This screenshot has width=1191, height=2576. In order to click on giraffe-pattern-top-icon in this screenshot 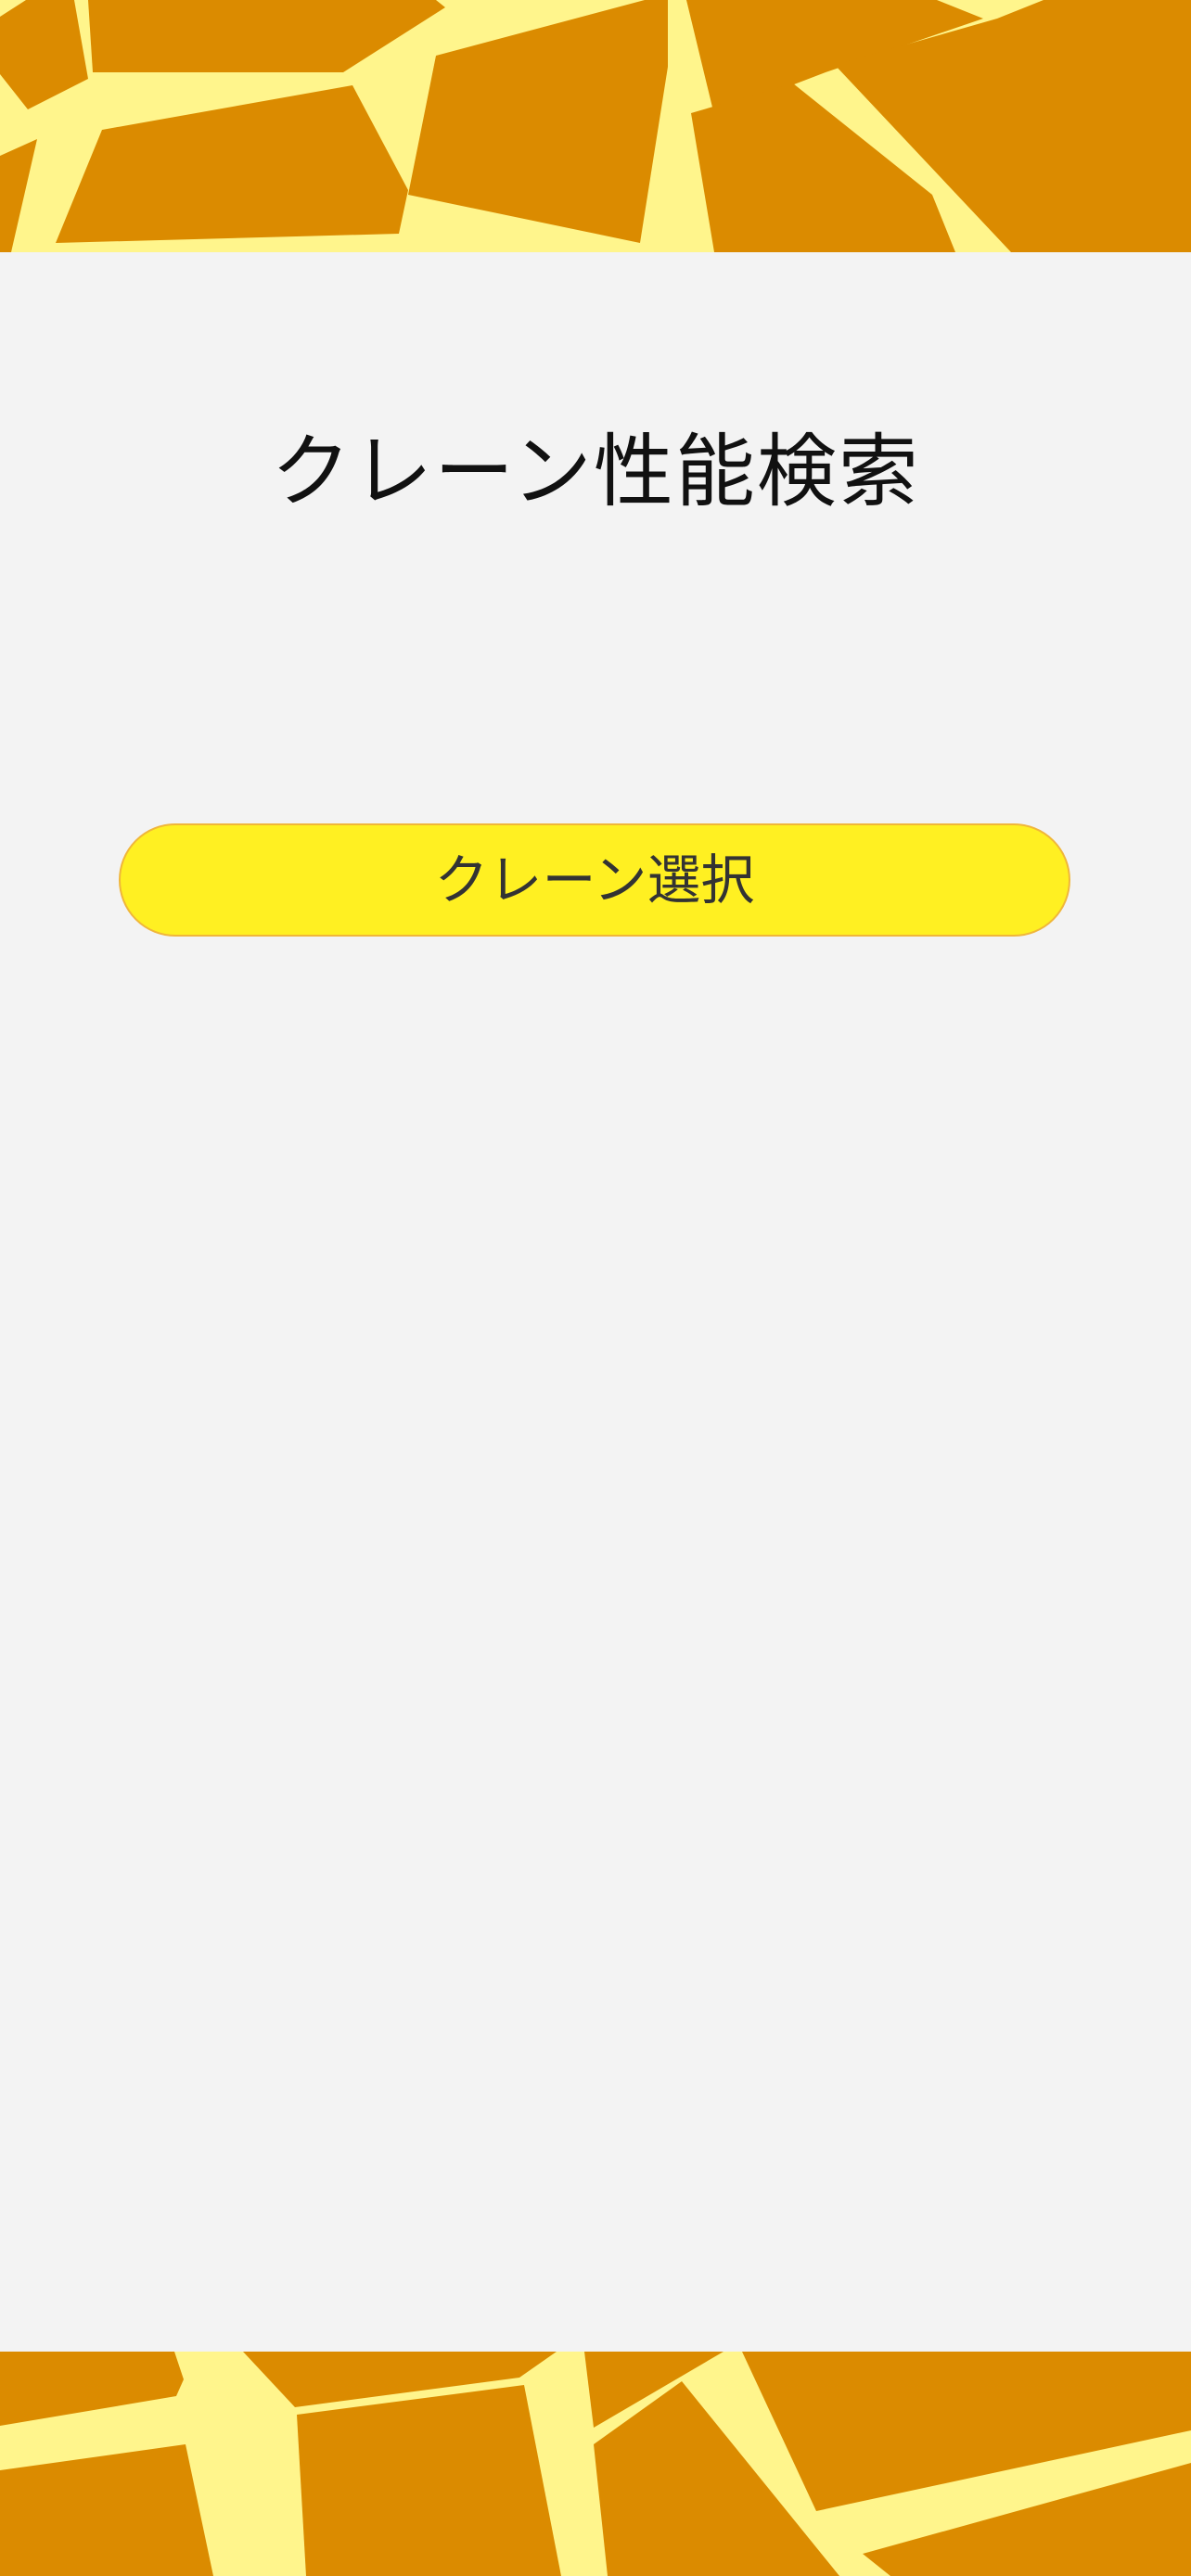, I will do `click(595, 126)`.